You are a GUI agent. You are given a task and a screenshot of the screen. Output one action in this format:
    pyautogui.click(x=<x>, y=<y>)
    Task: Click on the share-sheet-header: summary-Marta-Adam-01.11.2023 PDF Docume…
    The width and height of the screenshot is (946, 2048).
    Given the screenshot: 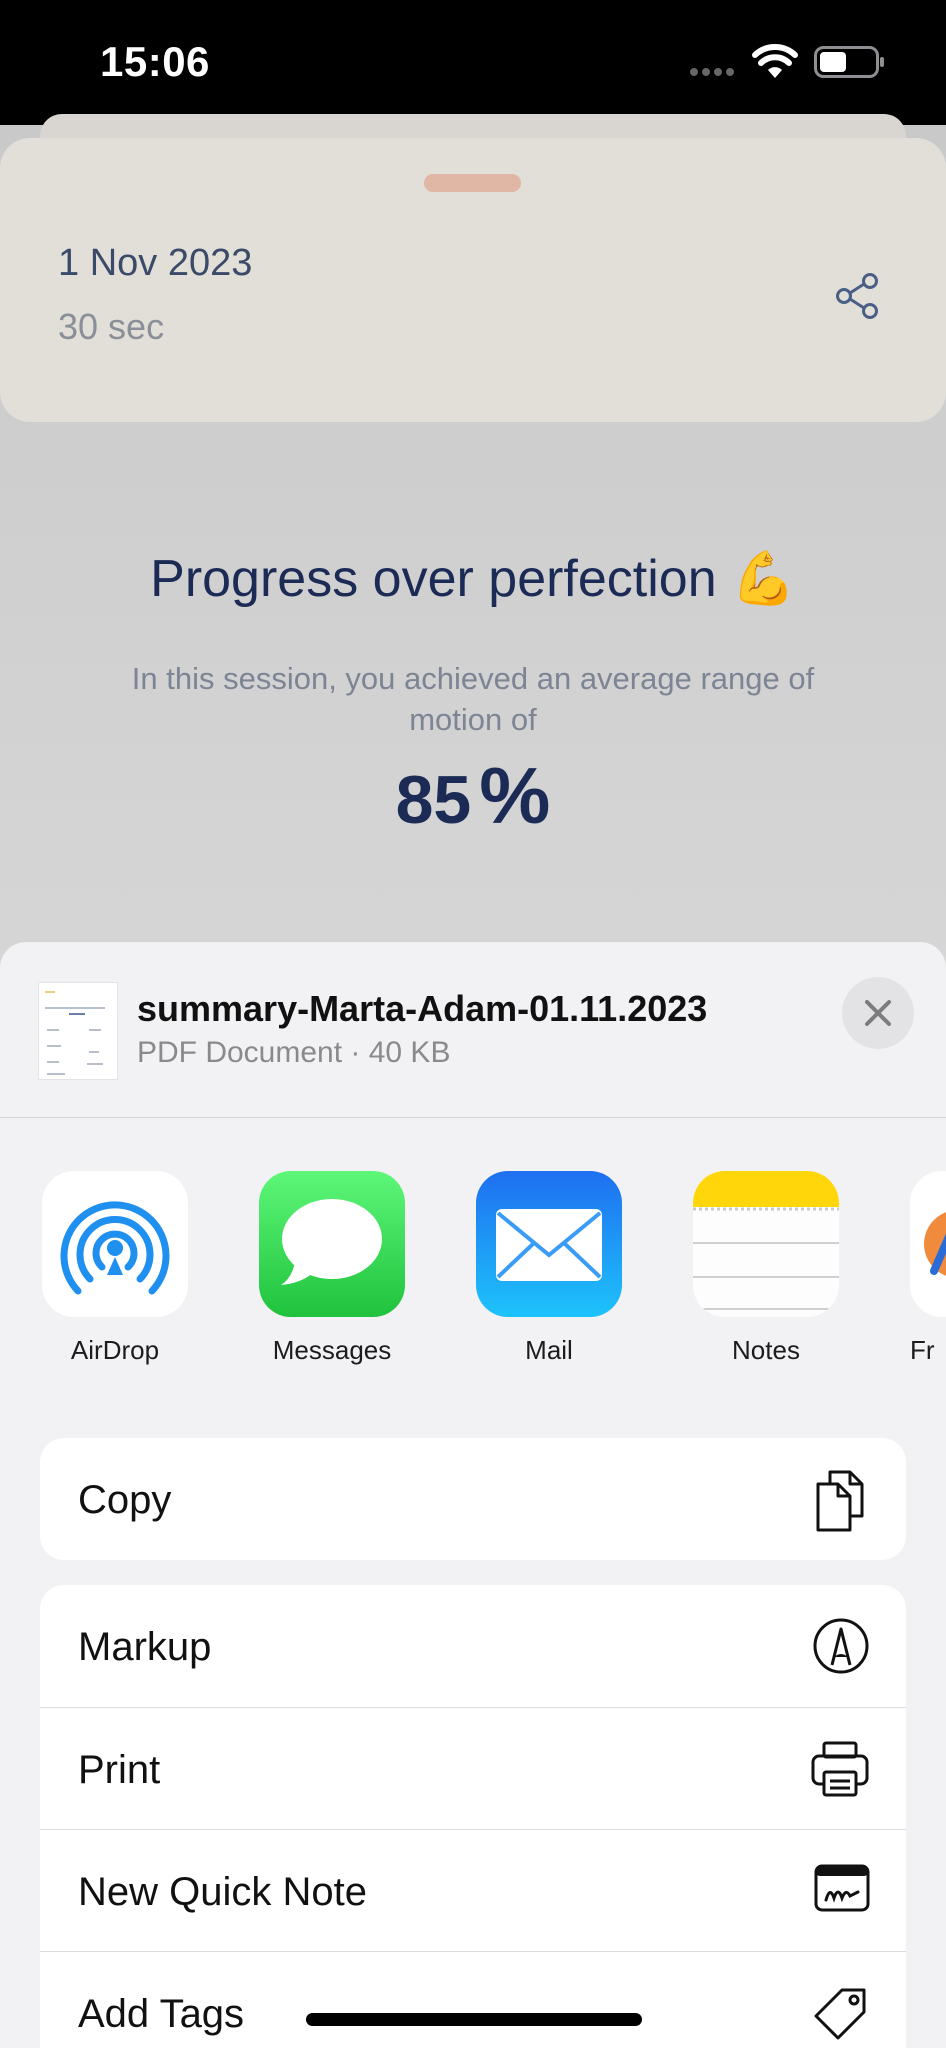 What is the action you would take?
    pyautogui.click(x=473, y=1030)
    